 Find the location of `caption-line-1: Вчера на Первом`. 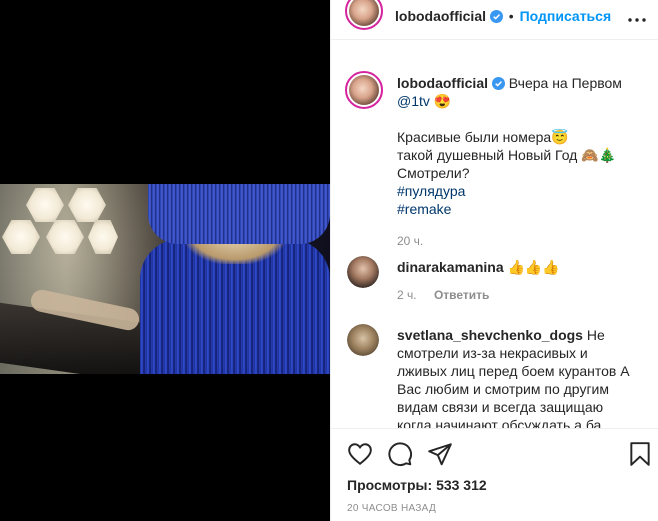

caption-line-1: Вчера на Первом is located at coordinates (565, 83).